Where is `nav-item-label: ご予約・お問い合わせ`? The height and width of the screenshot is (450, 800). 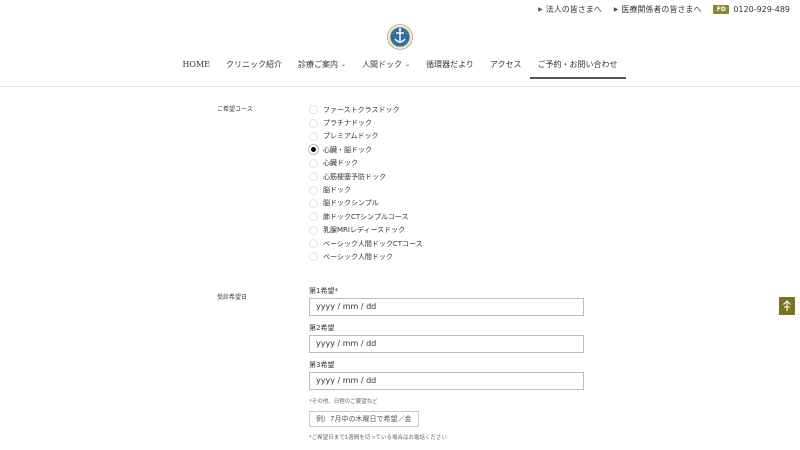
nav-item-label: ご予約・お問い合わせ is located at coordinates (577, 64).